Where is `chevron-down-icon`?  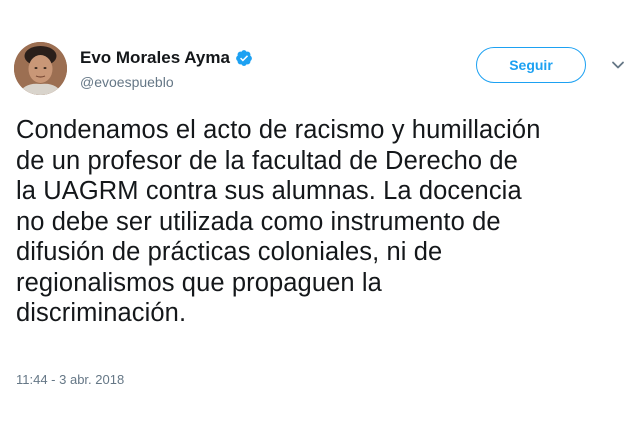 chevron-down-icon is located at coordinates (618, 65).